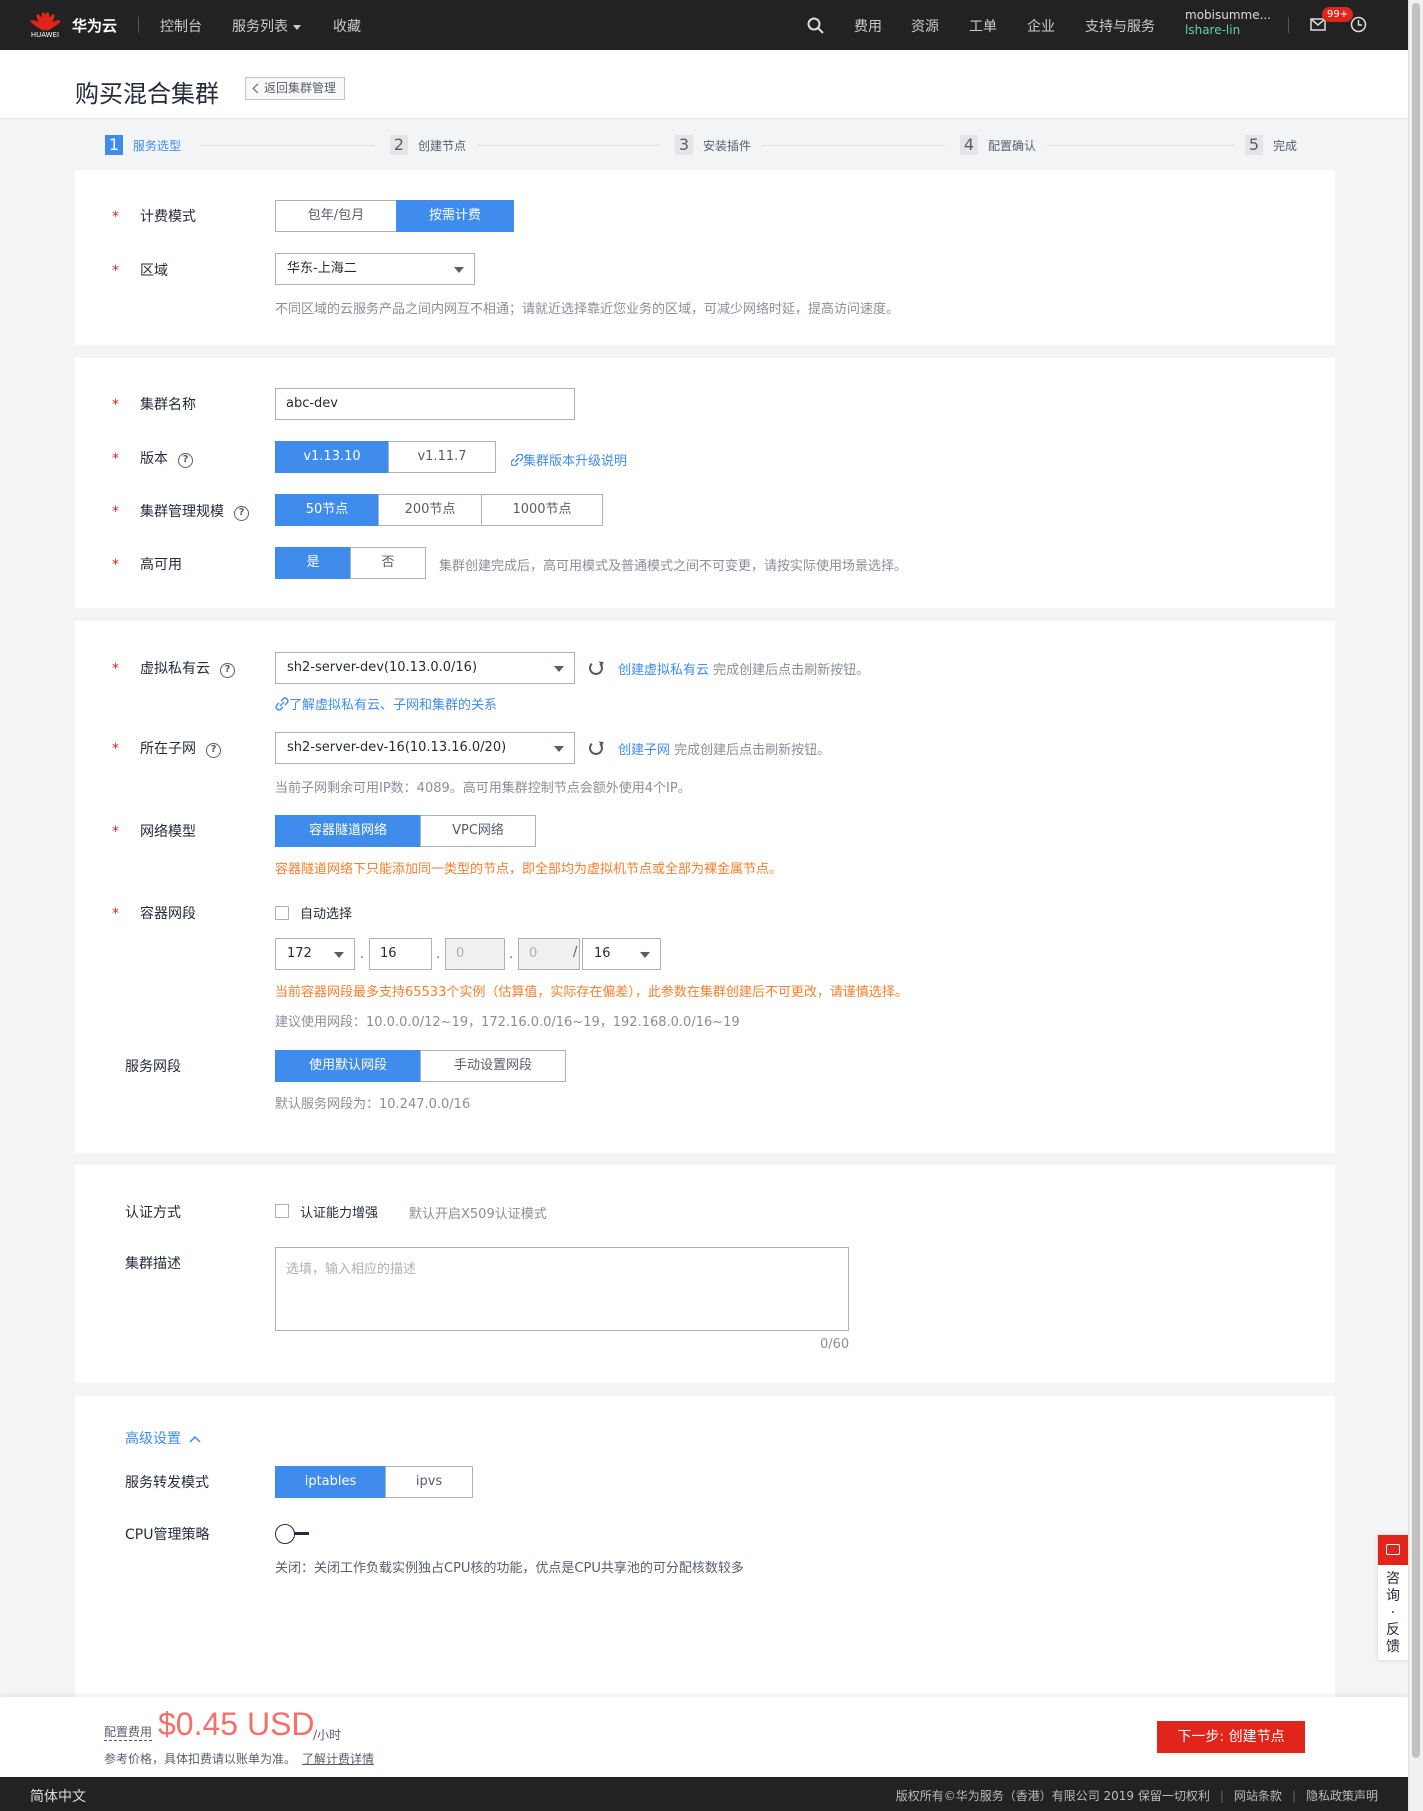  I want to click on scale-option-50: 50节点, so click(327, 510).